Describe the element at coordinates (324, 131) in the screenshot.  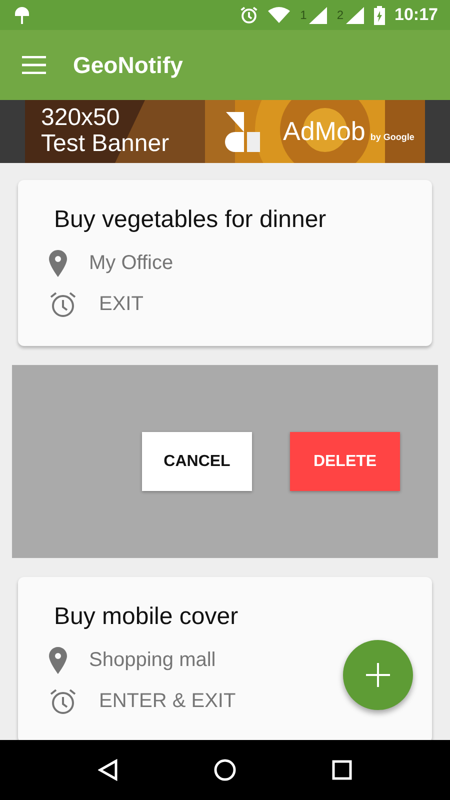
I see `ad-brand-text: AdMob` at that location.